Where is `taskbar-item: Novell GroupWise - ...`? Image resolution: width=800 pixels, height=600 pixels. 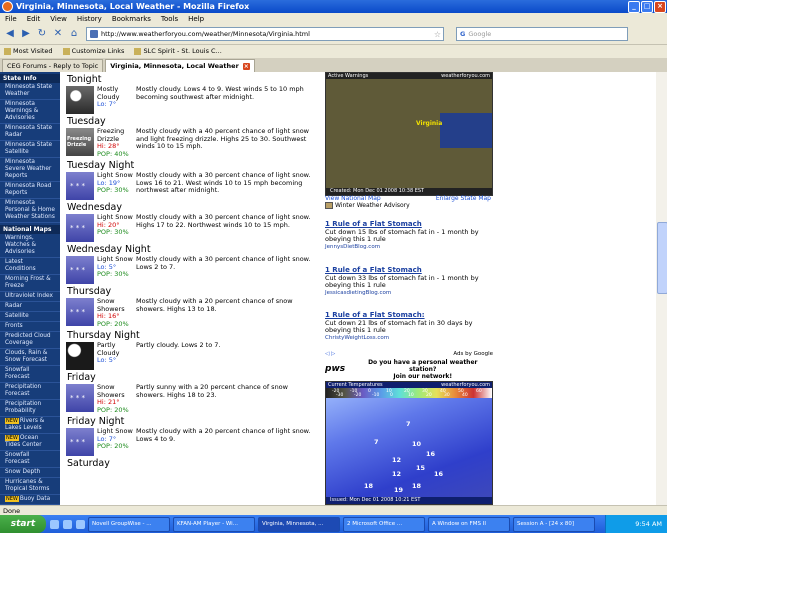
taskbar-item: Novell GroupWise - ... is located at coordinates (129, 524).